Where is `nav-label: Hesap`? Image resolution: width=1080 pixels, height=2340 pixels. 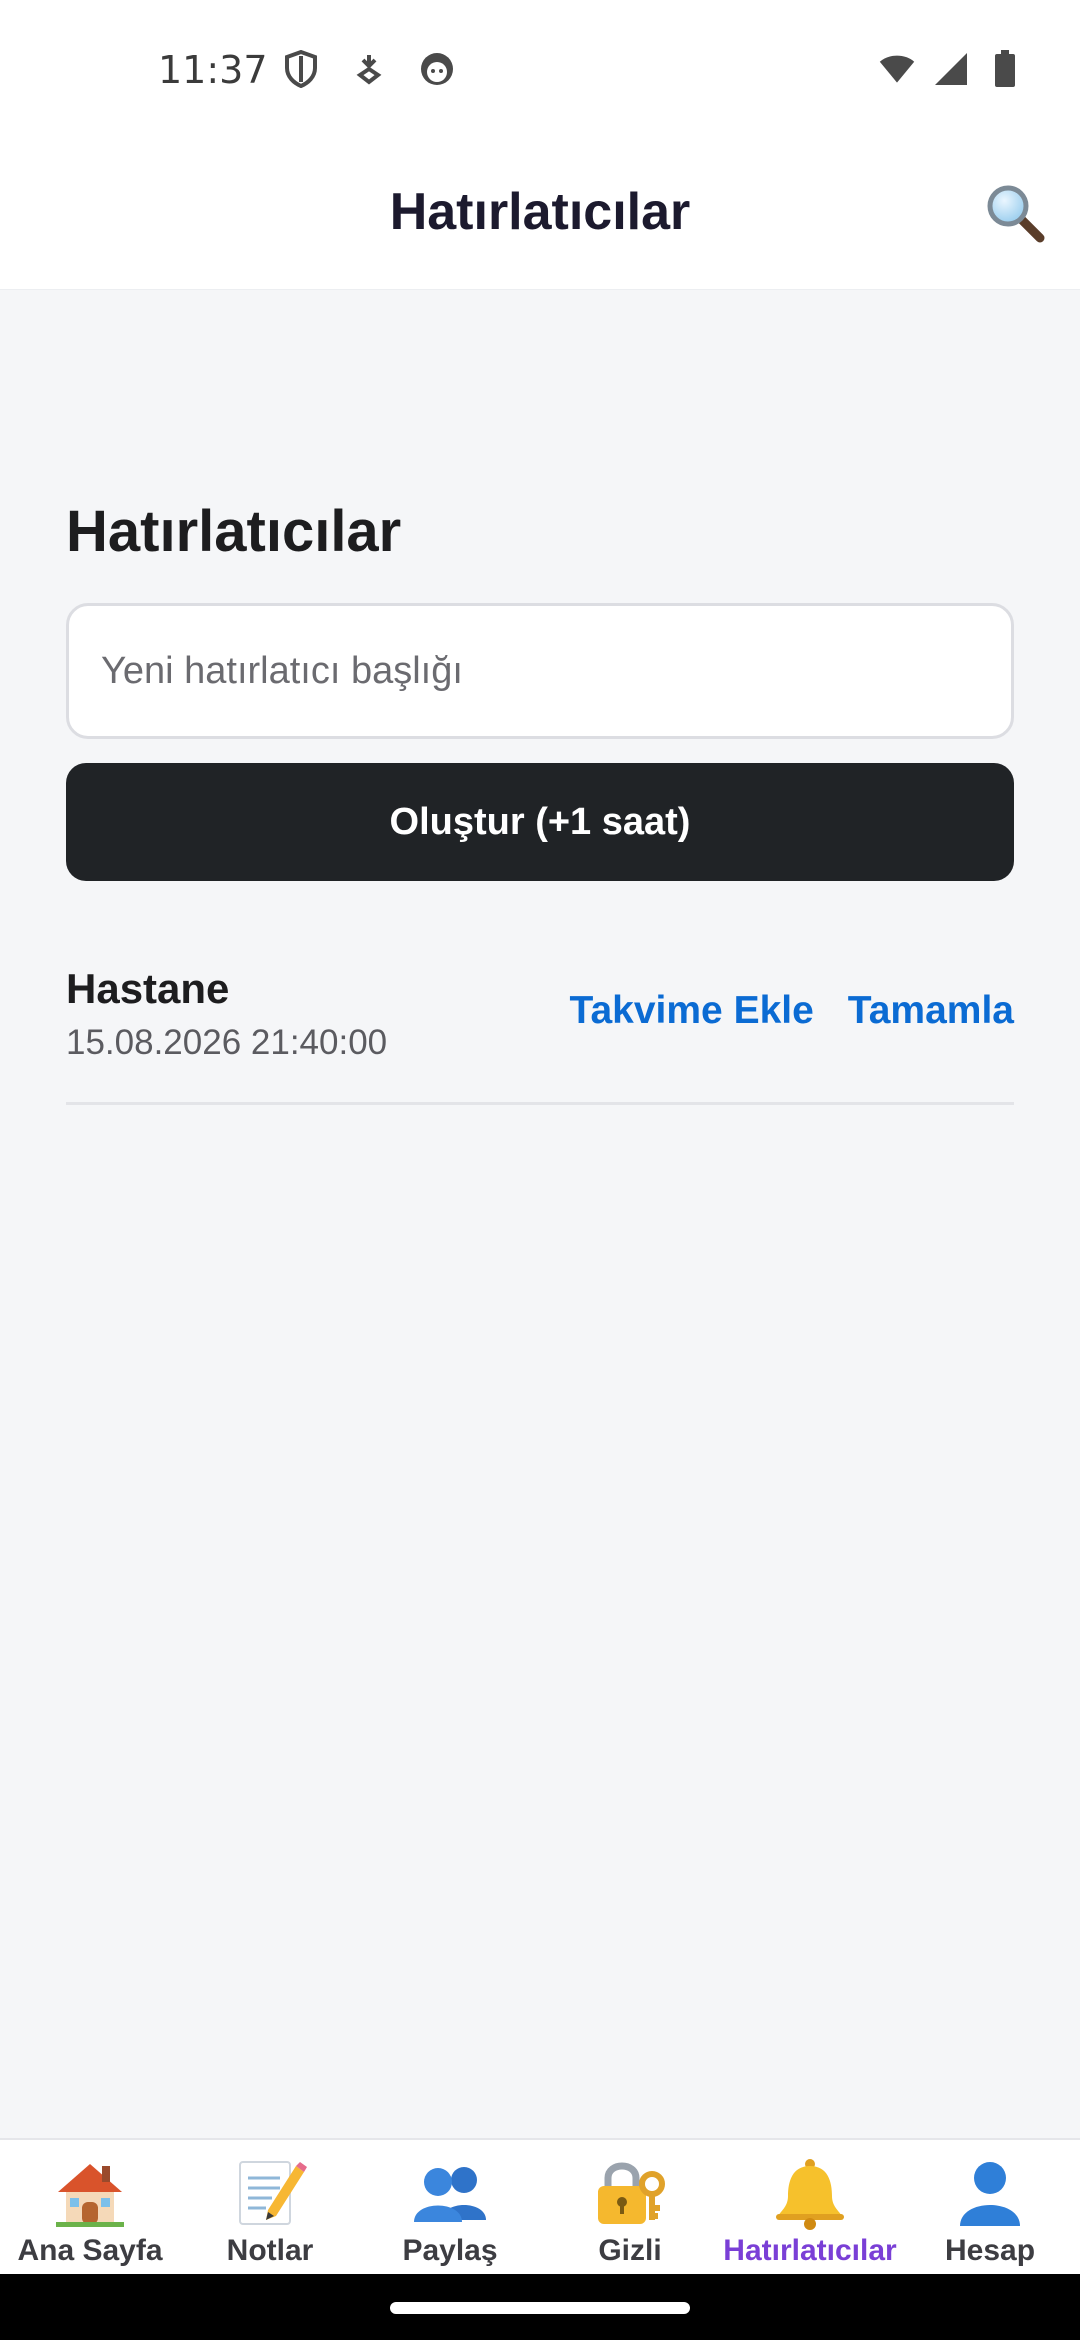
nav-label: Hesap is located at coordinates (990, 2250).